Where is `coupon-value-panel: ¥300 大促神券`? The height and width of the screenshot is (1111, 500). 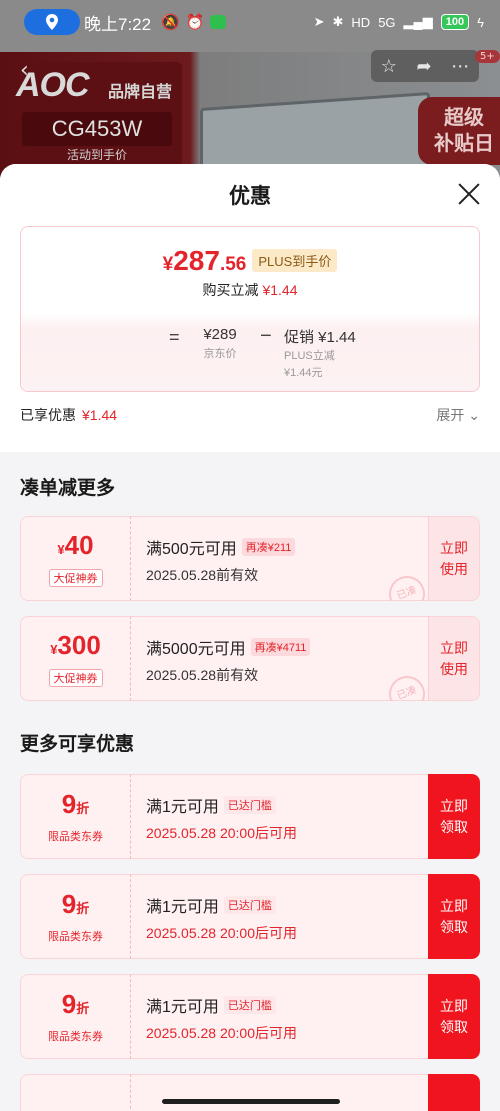 coupon-value-panel: ¥300 大促神券 is located at coordinates (75, 658).